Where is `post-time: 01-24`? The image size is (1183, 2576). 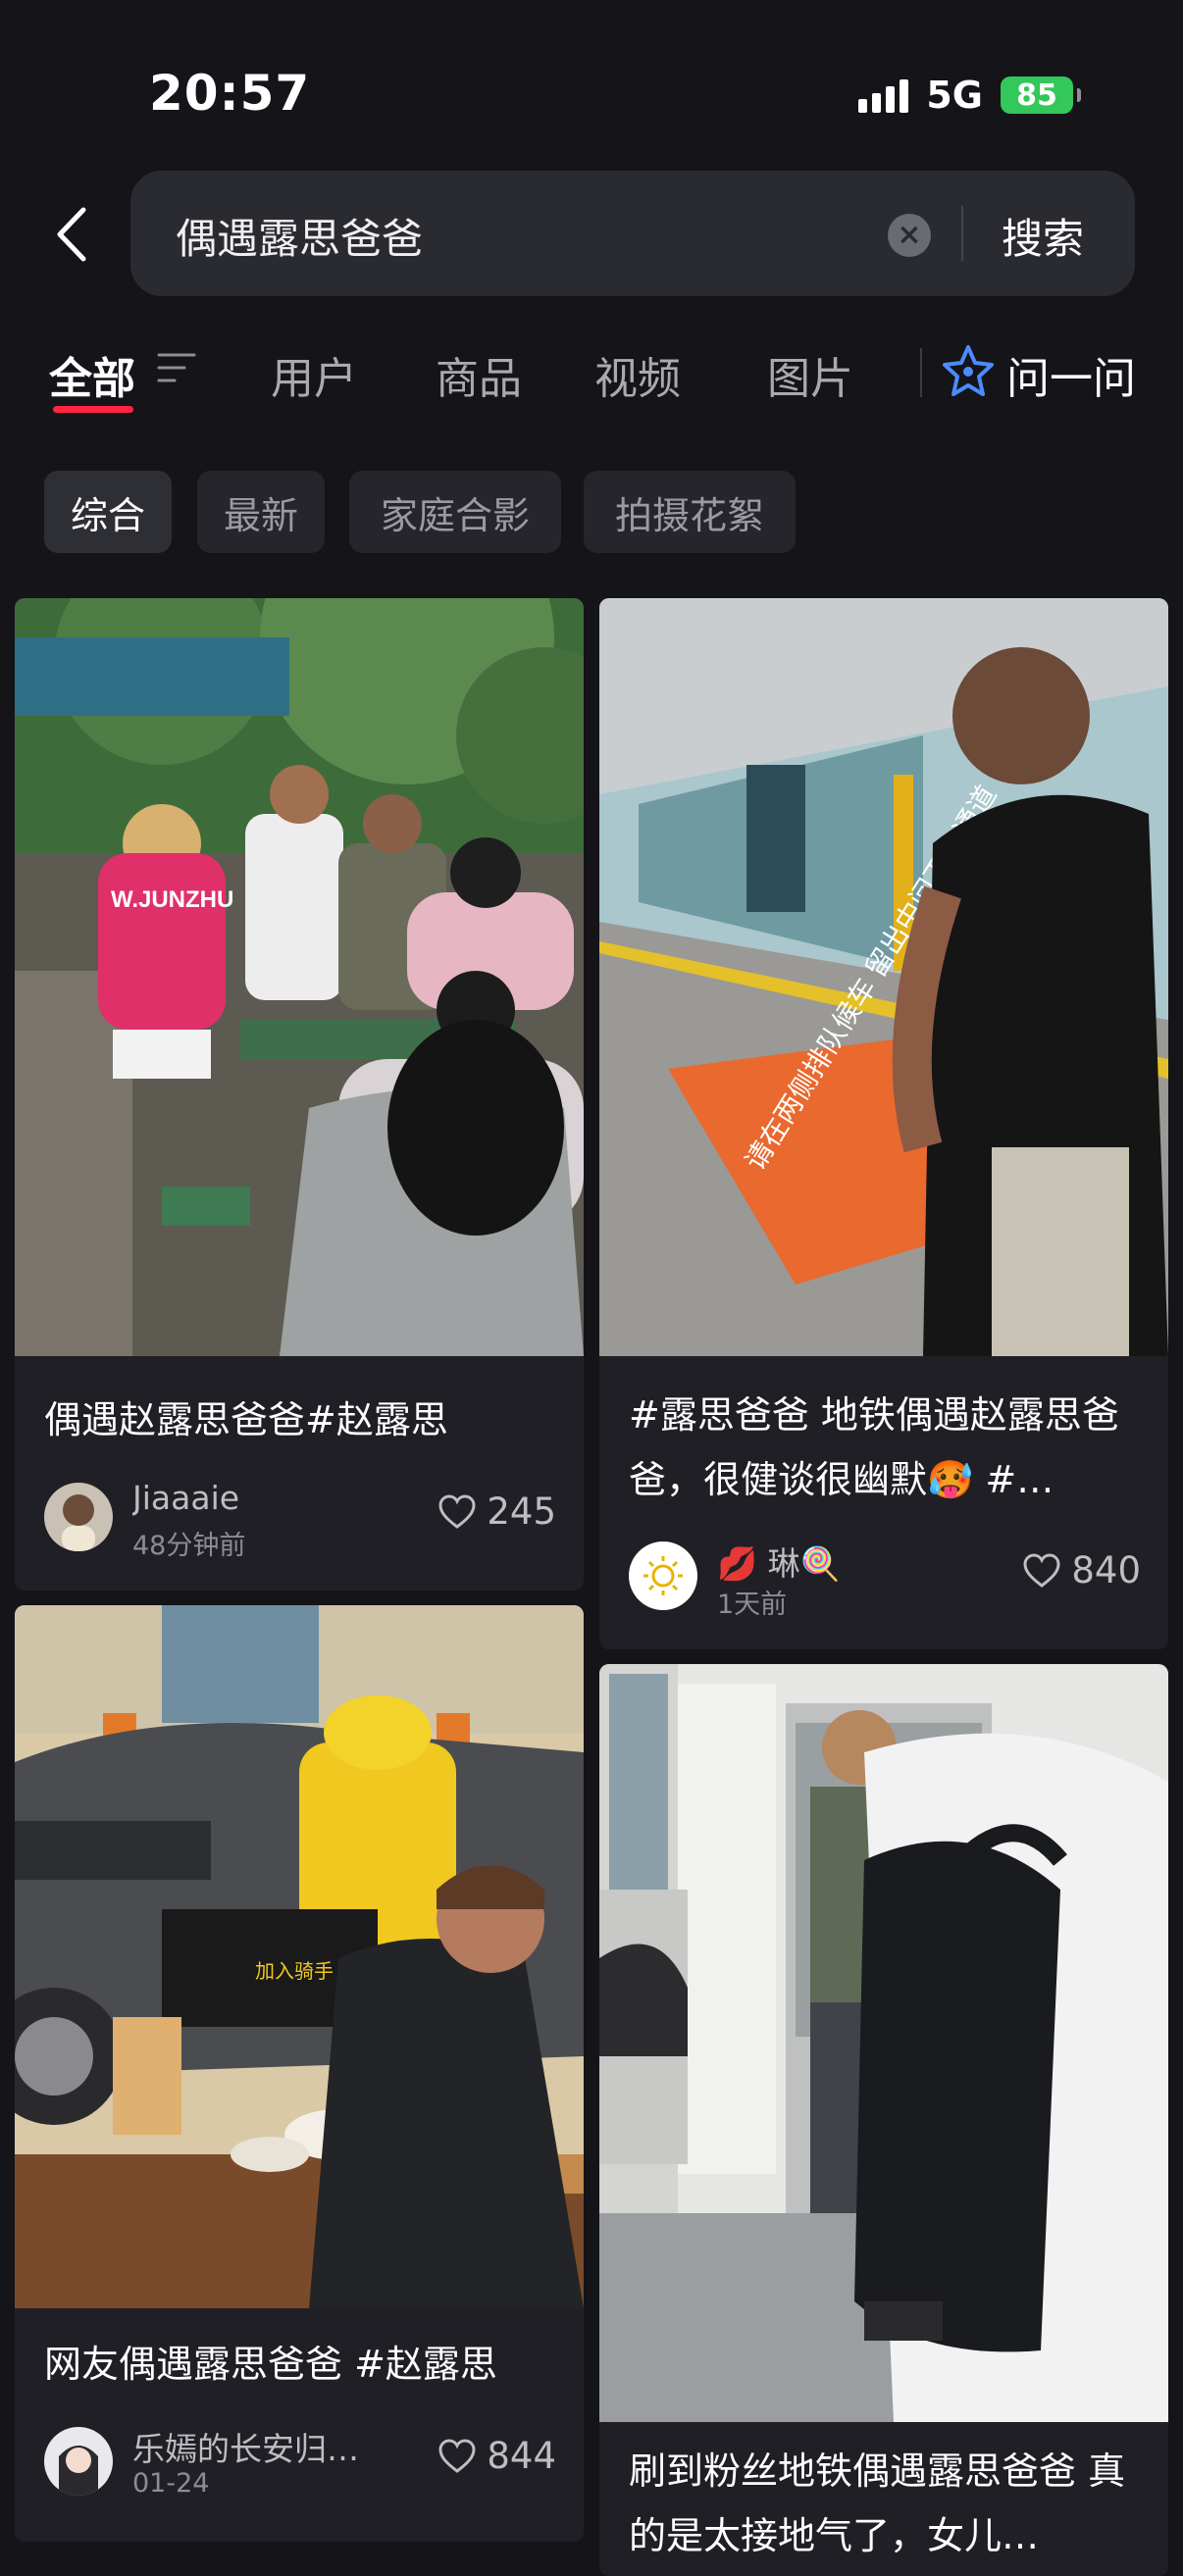
post-time: 01-24 is located at coordinates (171, 2483).